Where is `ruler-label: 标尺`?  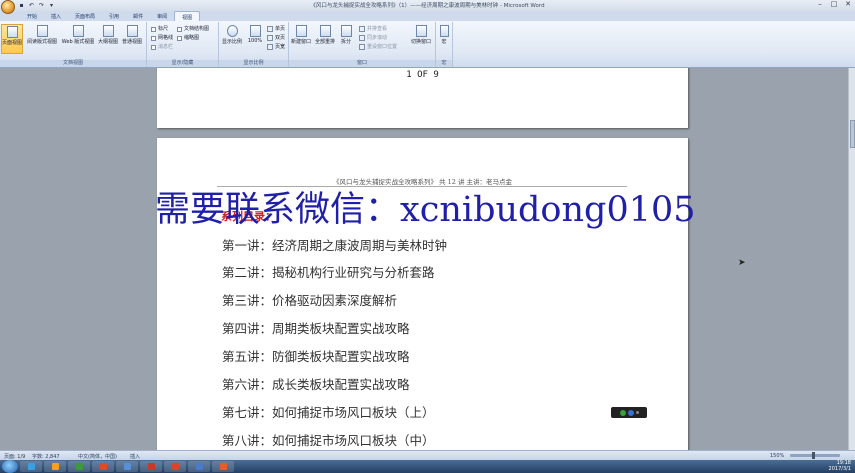
ruler-label: 标尺 is located at coordinates (163, 29).